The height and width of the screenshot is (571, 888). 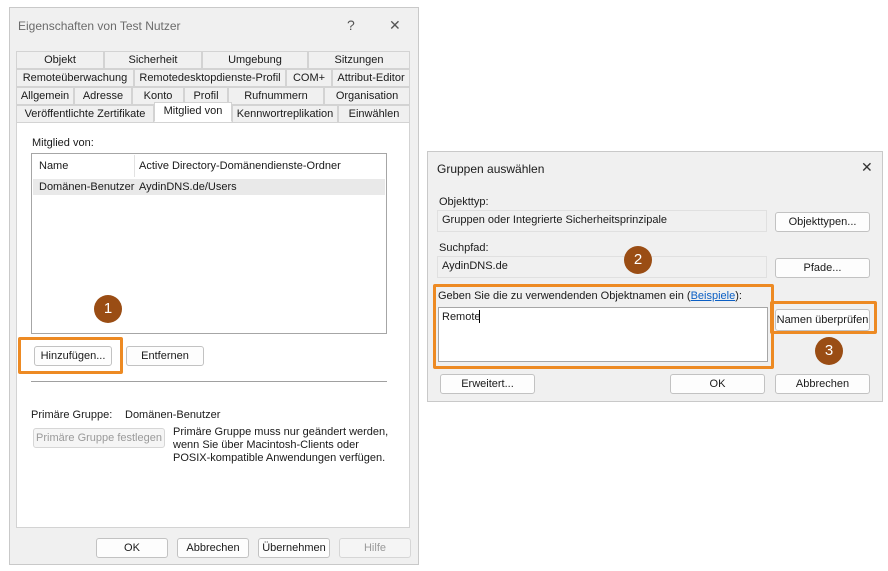 What do you see at coordinates (255, 60) in the screenshot?
I see `tab-umgebung: Umgebung` at bounding box center [255, 60].